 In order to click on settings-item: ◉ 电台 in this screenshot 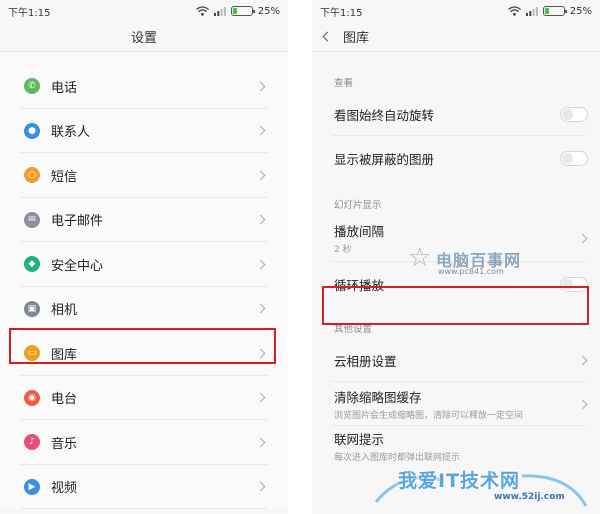, I will do `click(144, 398)`.